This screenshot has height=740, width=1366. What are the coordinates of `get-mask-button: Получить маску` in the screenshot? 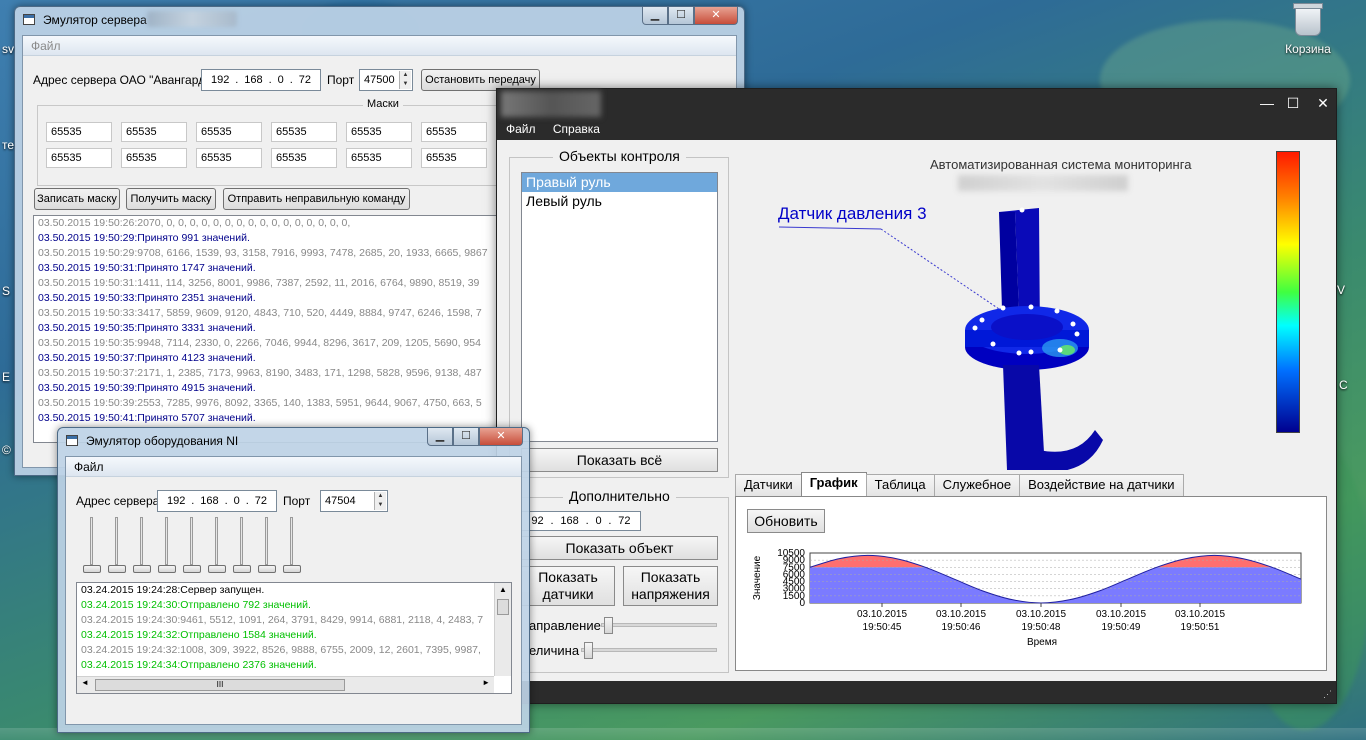 It's located at (171, 199).